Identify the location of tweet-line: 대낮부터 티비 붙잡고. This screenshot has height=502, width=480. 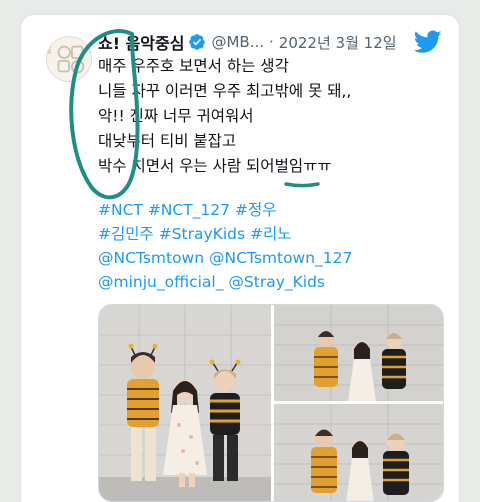
(167, 141).